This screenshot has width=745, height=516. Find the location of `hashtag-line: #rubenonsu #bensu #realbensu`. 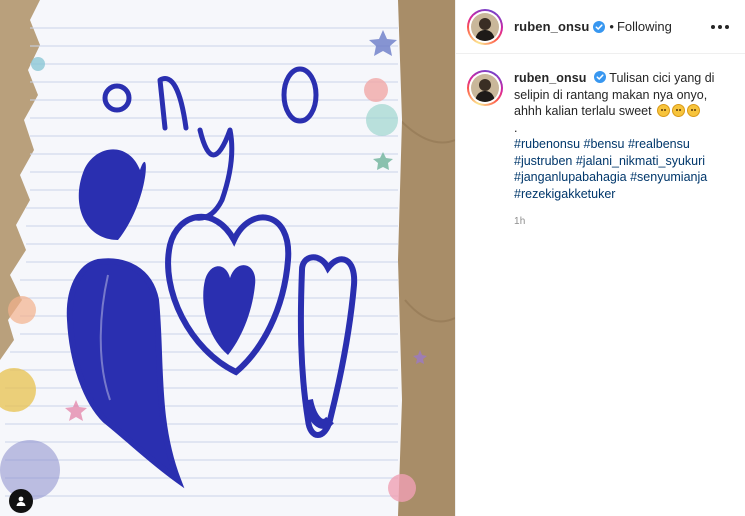

hashtag-line: #rubenonsu #bensu #realbensu is located at coordinates (616, 144).